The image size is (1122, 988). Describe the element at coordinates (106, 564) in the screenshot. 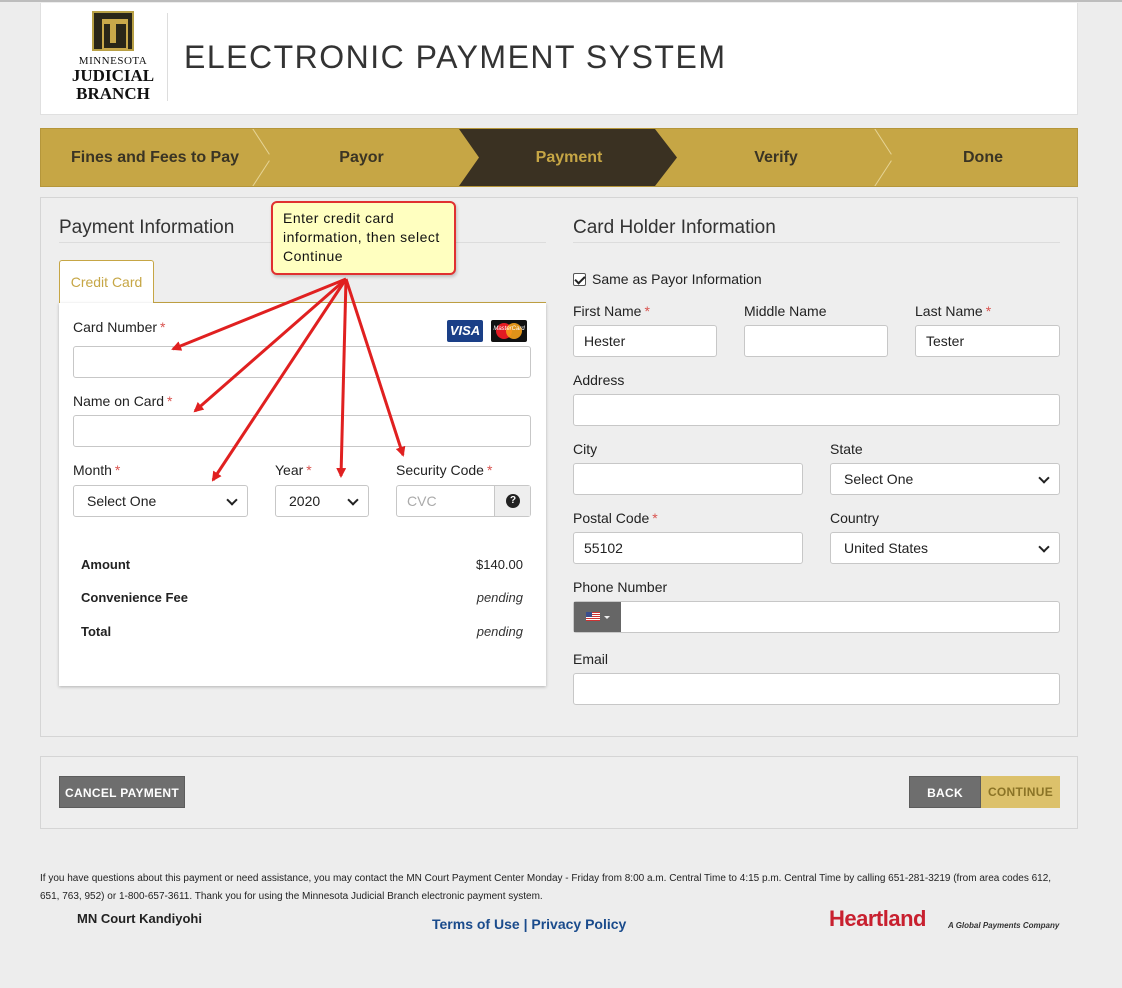

I see `amount-label: Amount` at that location.